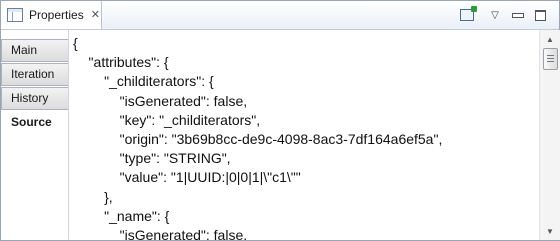 Image resolution: width=560 pixels, height=241 pixels. What do you see at coordinates (540, 15) in the screenshot?
I see `maximize-icon` at bounding box center [540, 15].